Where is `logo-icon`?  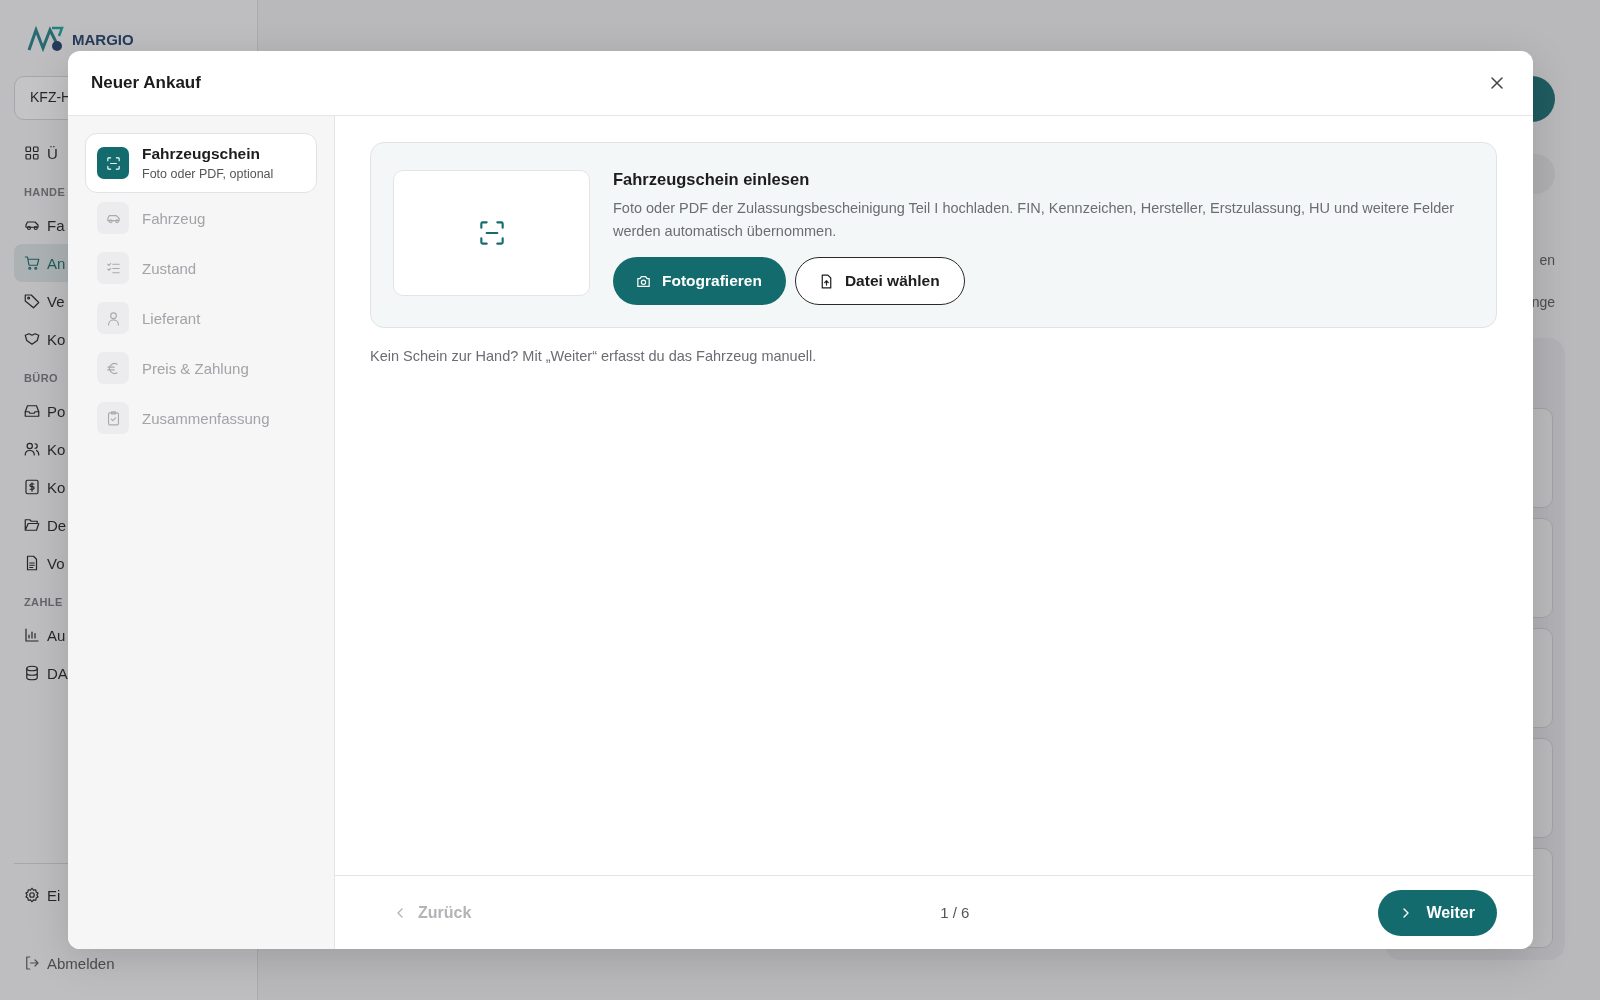
logo-icon is located at coordinates (46, 39).